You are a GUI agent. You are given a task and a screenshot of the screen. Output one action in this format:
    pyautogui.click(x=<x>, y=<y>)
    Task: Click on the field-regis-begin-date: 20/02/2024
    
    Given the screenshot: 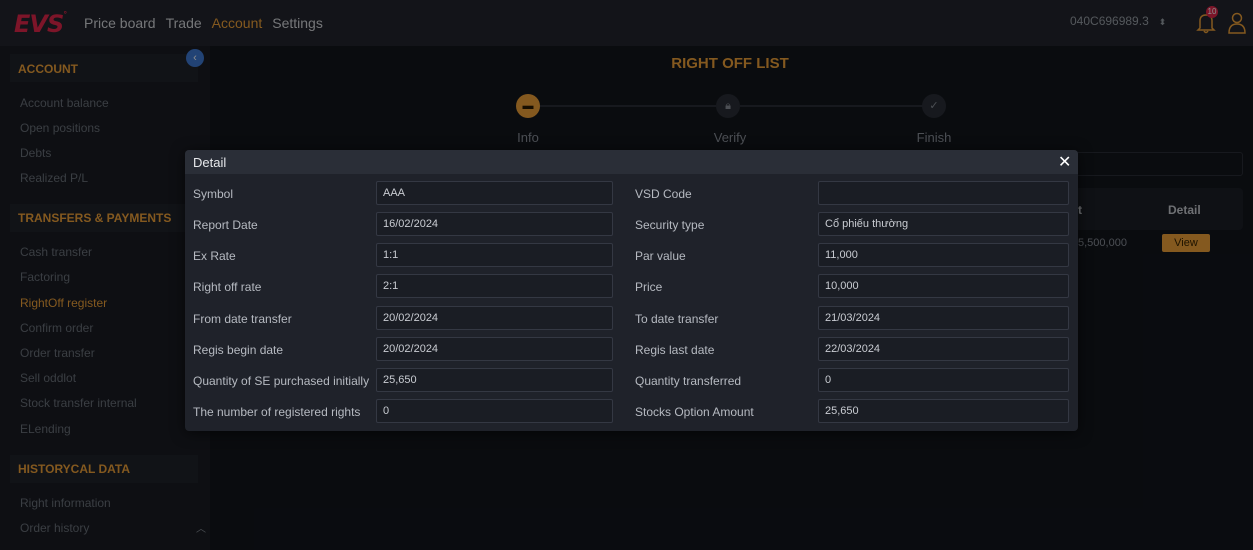 What is the action you would take?
    pyautogui.click(x=494, y=349)
    